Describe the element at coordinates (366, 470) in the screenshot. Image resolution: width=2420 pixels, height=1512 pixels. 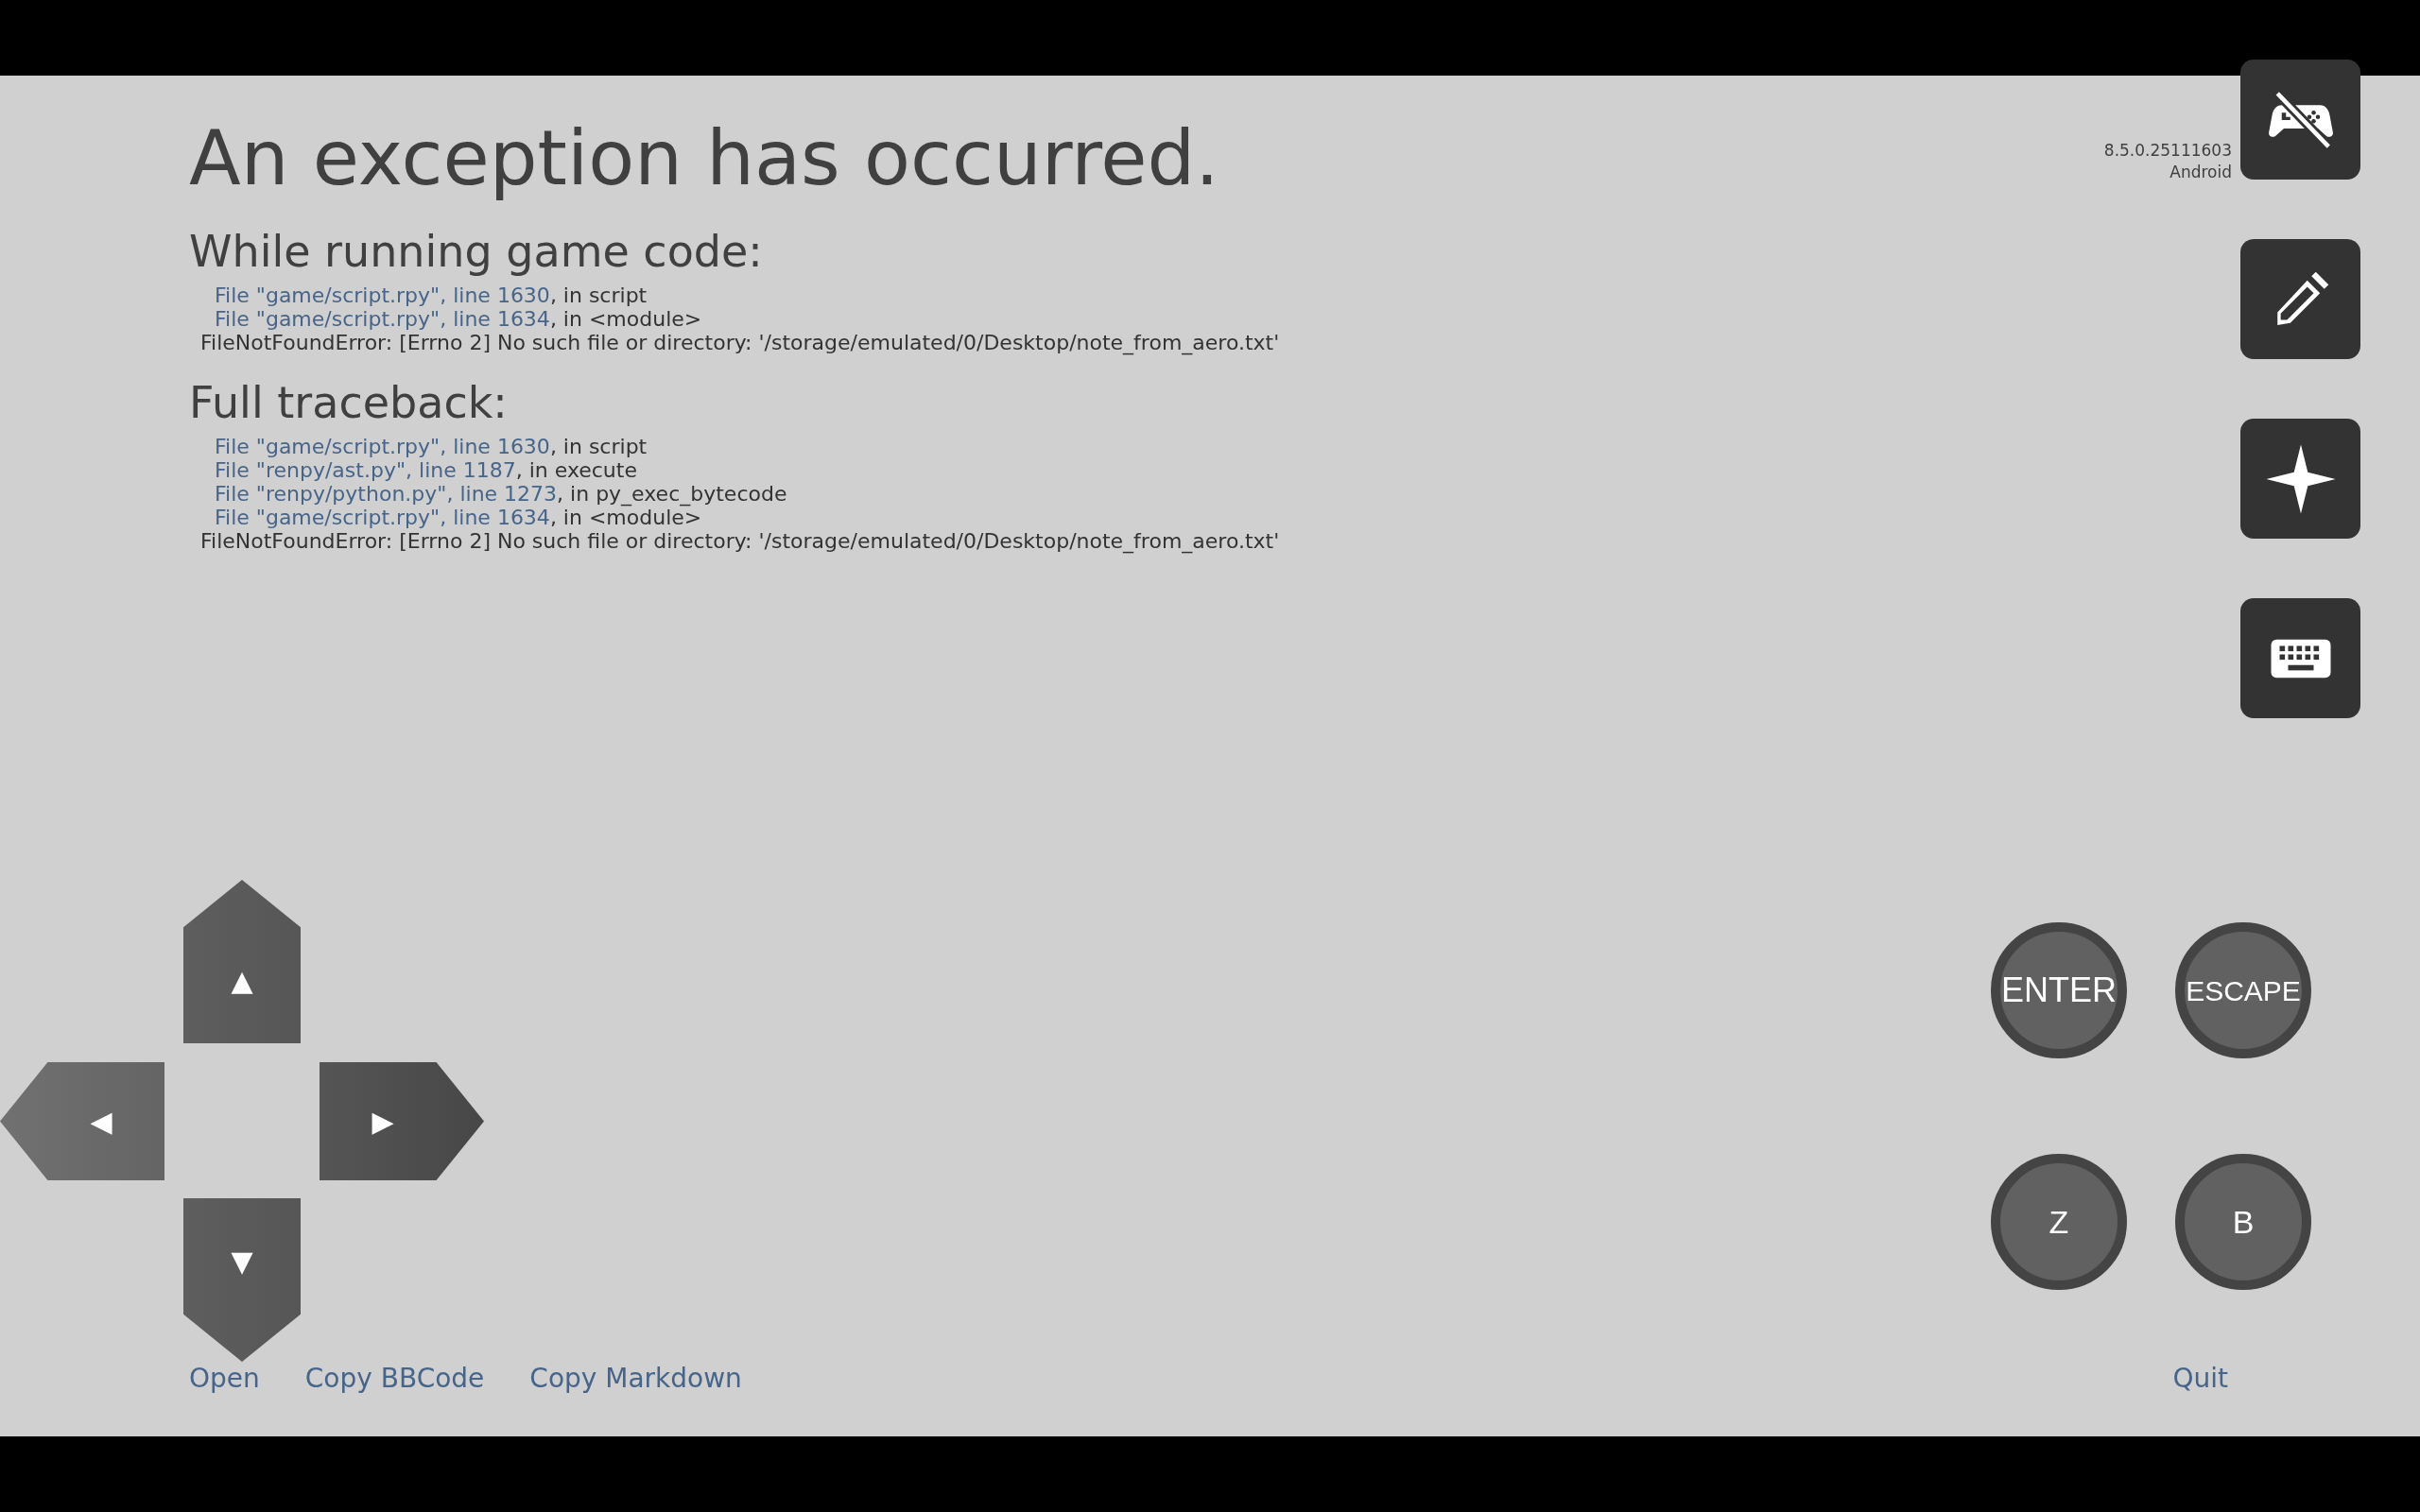
I see `traceback-link: File "renpy/ast.py", line 1187` at that location.